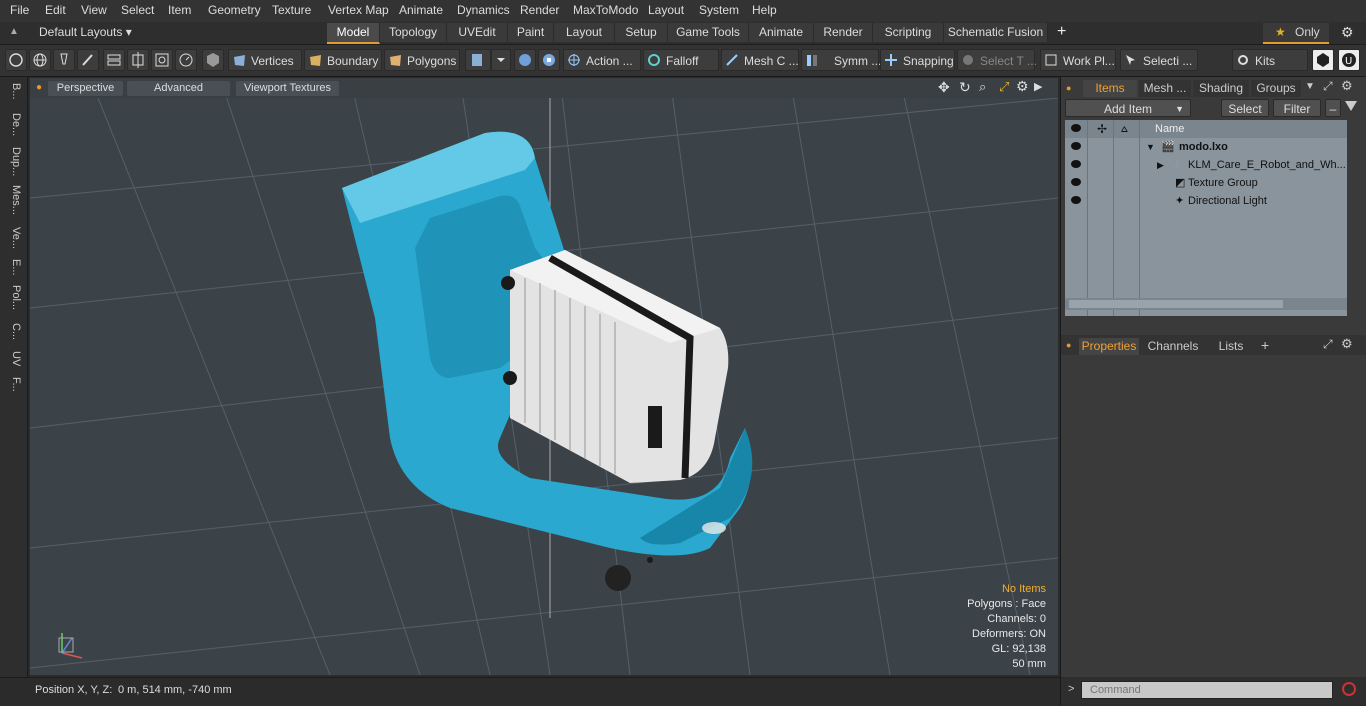 The image size is (1366, 706). What do you see at coordinates (483, 10) in the screenshot?
I see `menu-dynamics: Dynamics` at bounding box center [483, 10].